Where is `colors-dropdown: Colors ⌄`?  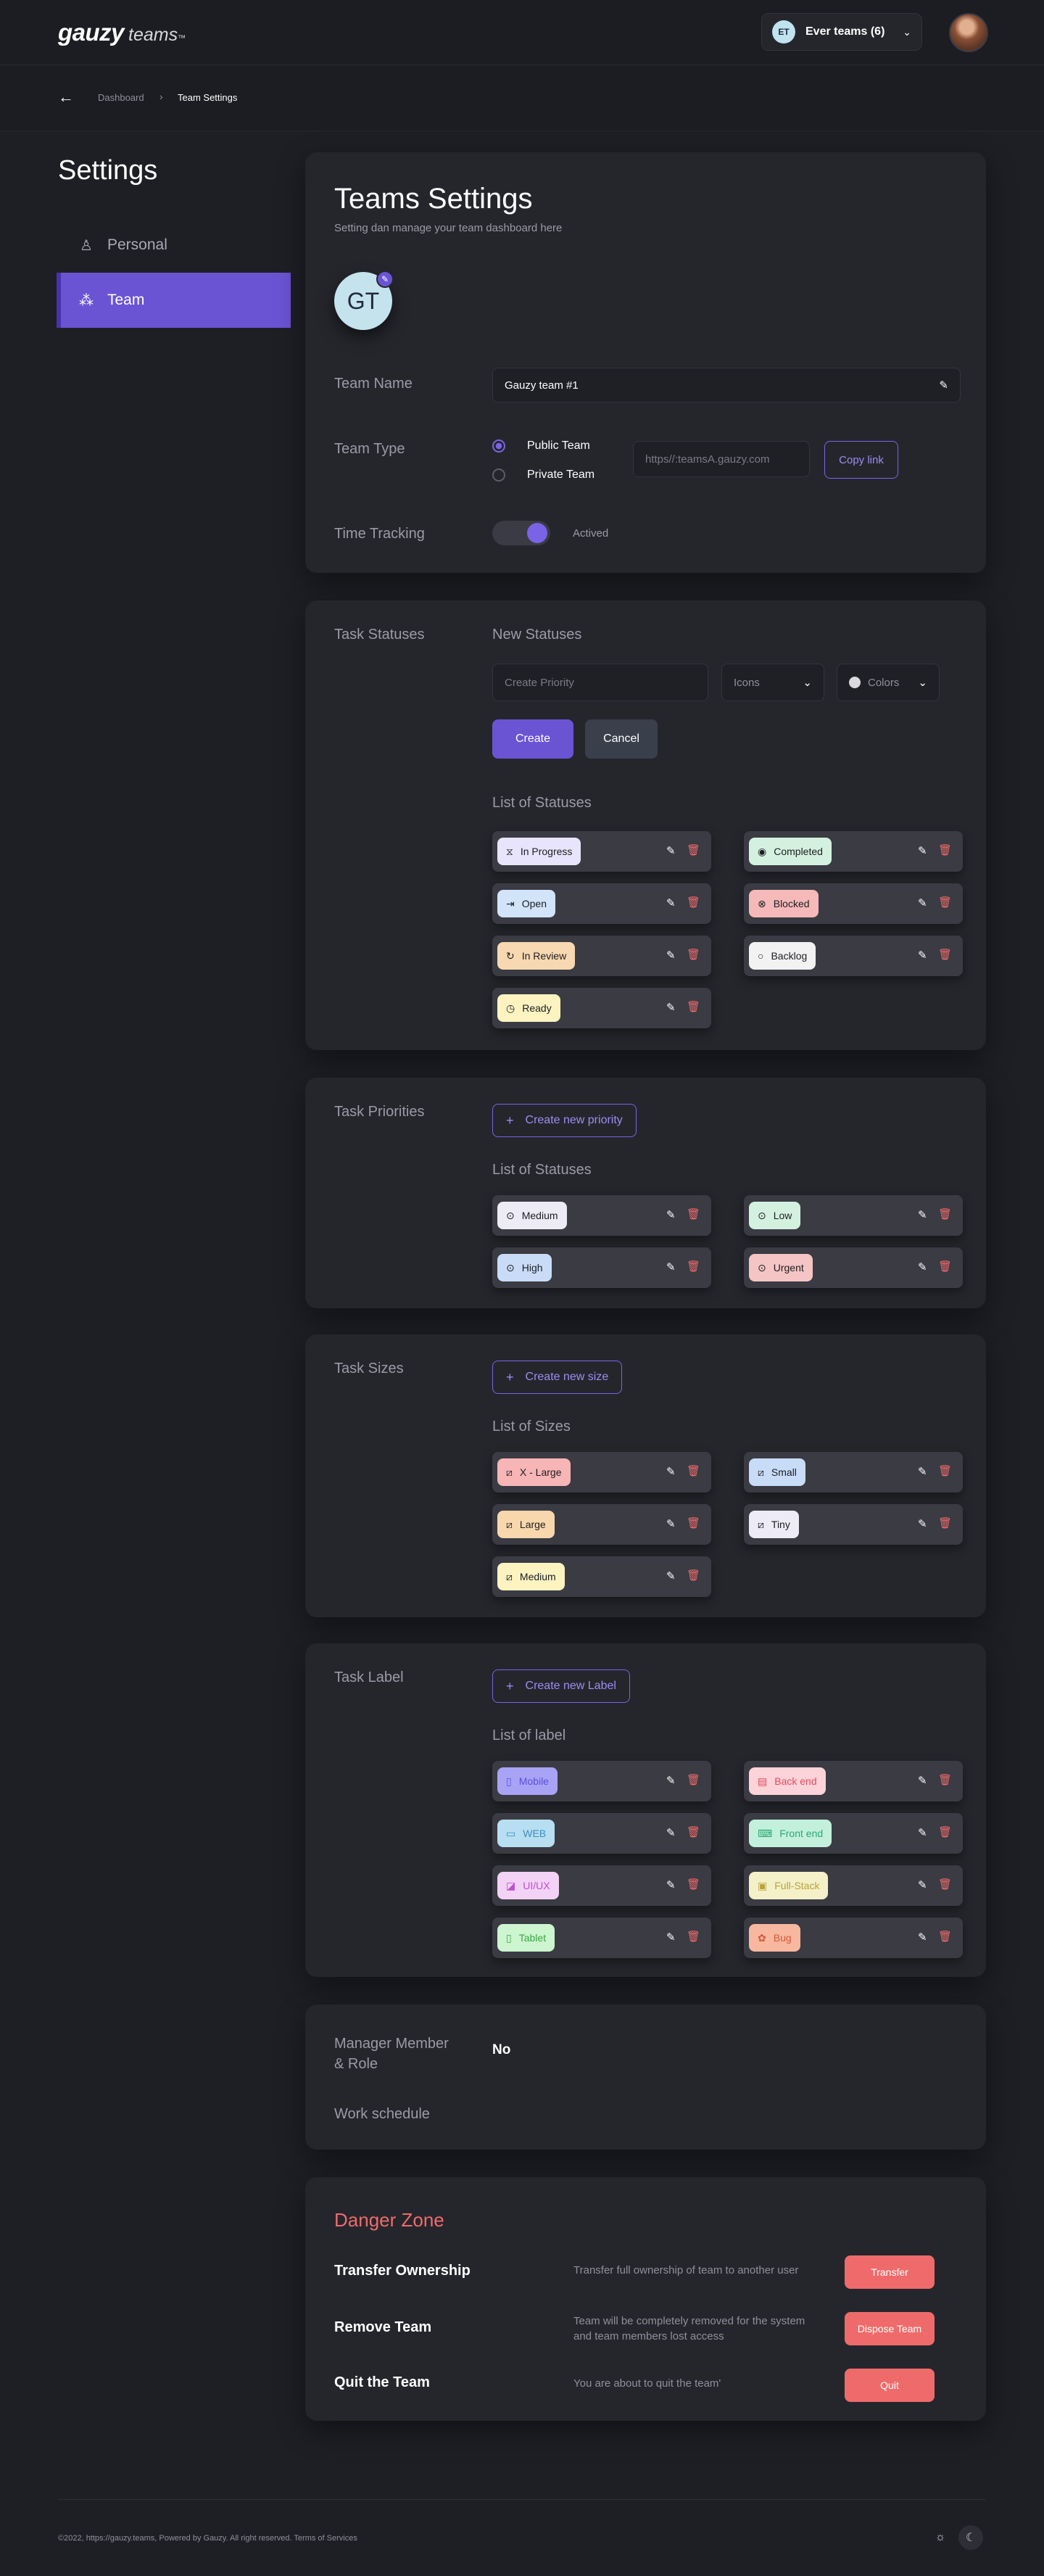 colors-dropdown: Colors ⌄ is located at coordinates (889, 682).